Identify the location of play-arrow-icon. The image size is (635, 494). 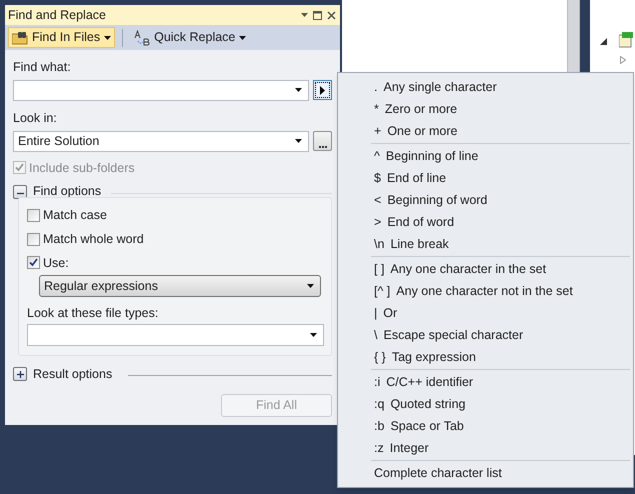
(323, 90).